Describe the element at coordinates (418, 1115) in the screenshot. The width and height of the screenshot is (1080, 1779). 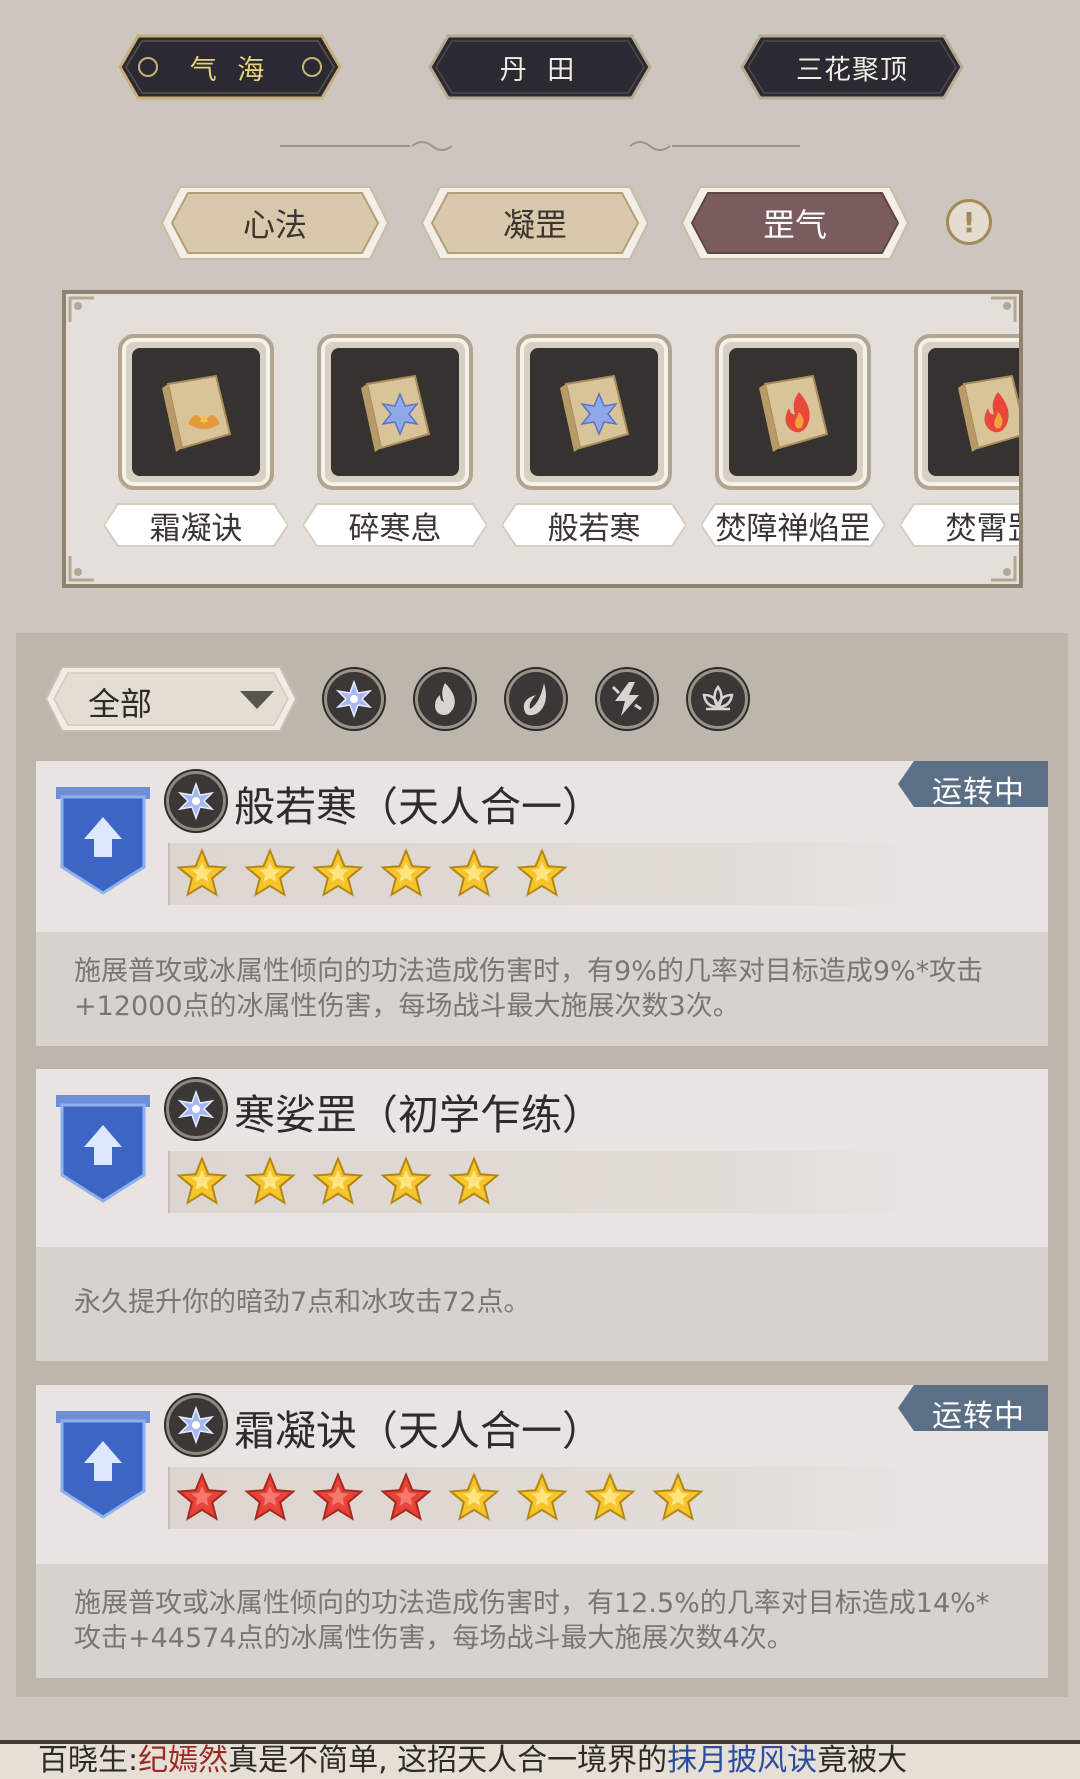
I see `skill-title: 寒娑罡（初学乍练）` at that location.